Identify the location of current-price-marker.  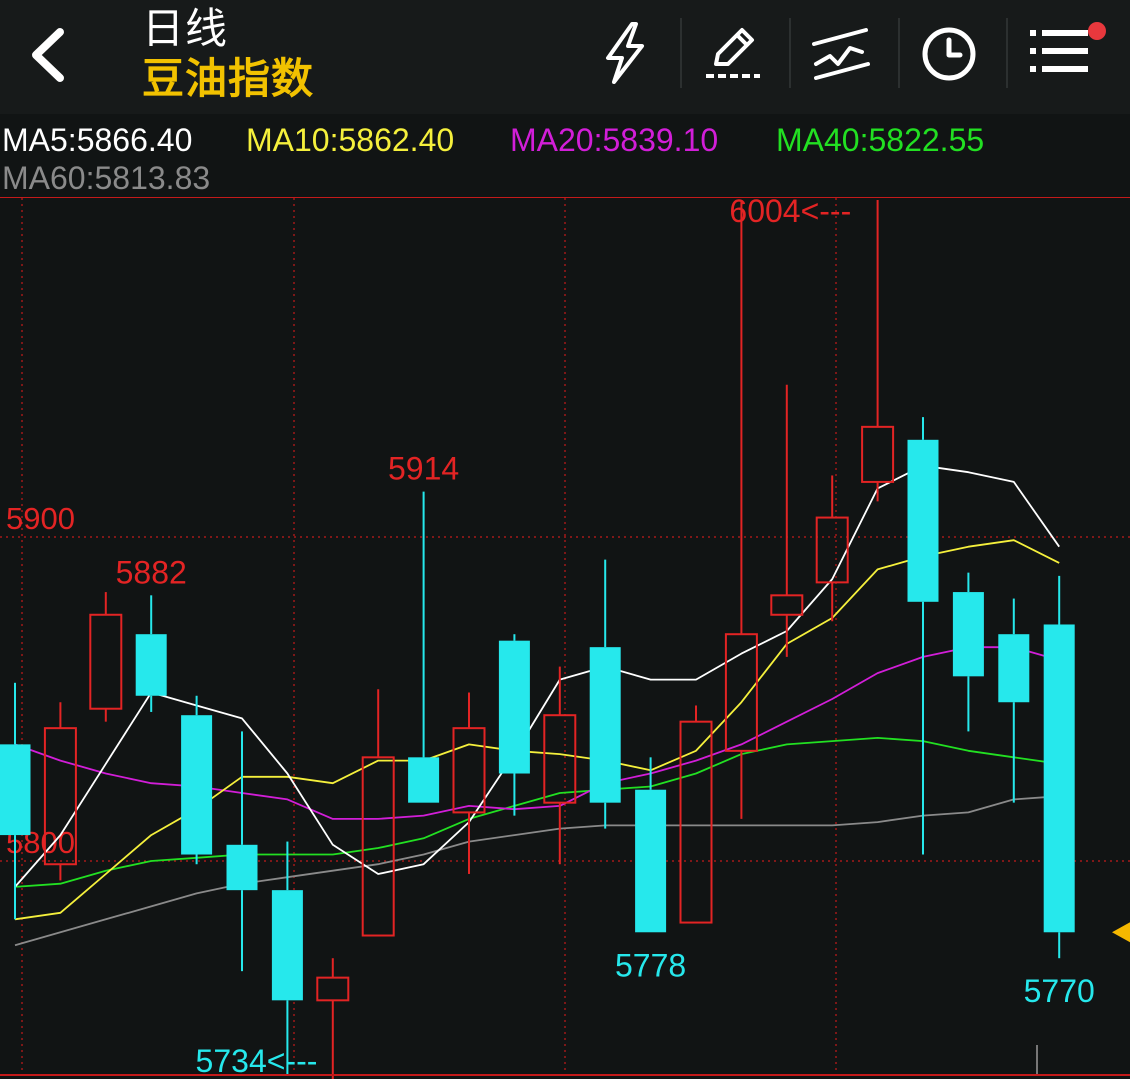
(1121, 932).